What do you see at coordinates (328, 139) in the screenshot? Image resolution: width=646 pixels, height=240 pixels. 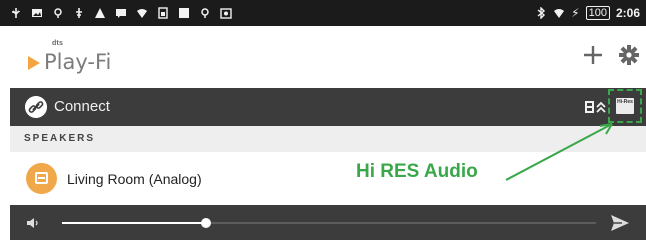 I see `speakers-section-header: SPEAKERS` at bounding box center [328, 139].